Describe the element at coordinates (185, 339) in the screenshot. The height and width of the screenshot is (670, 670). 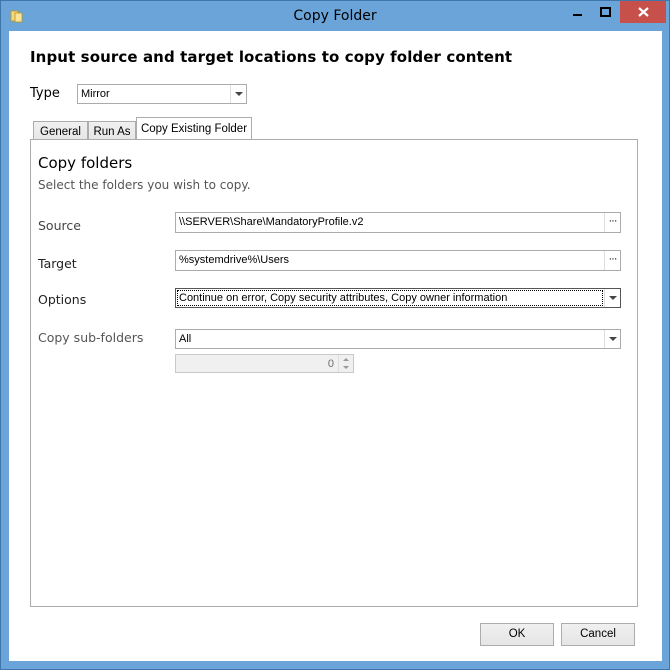
I see `subfolders-value: All` at that location.